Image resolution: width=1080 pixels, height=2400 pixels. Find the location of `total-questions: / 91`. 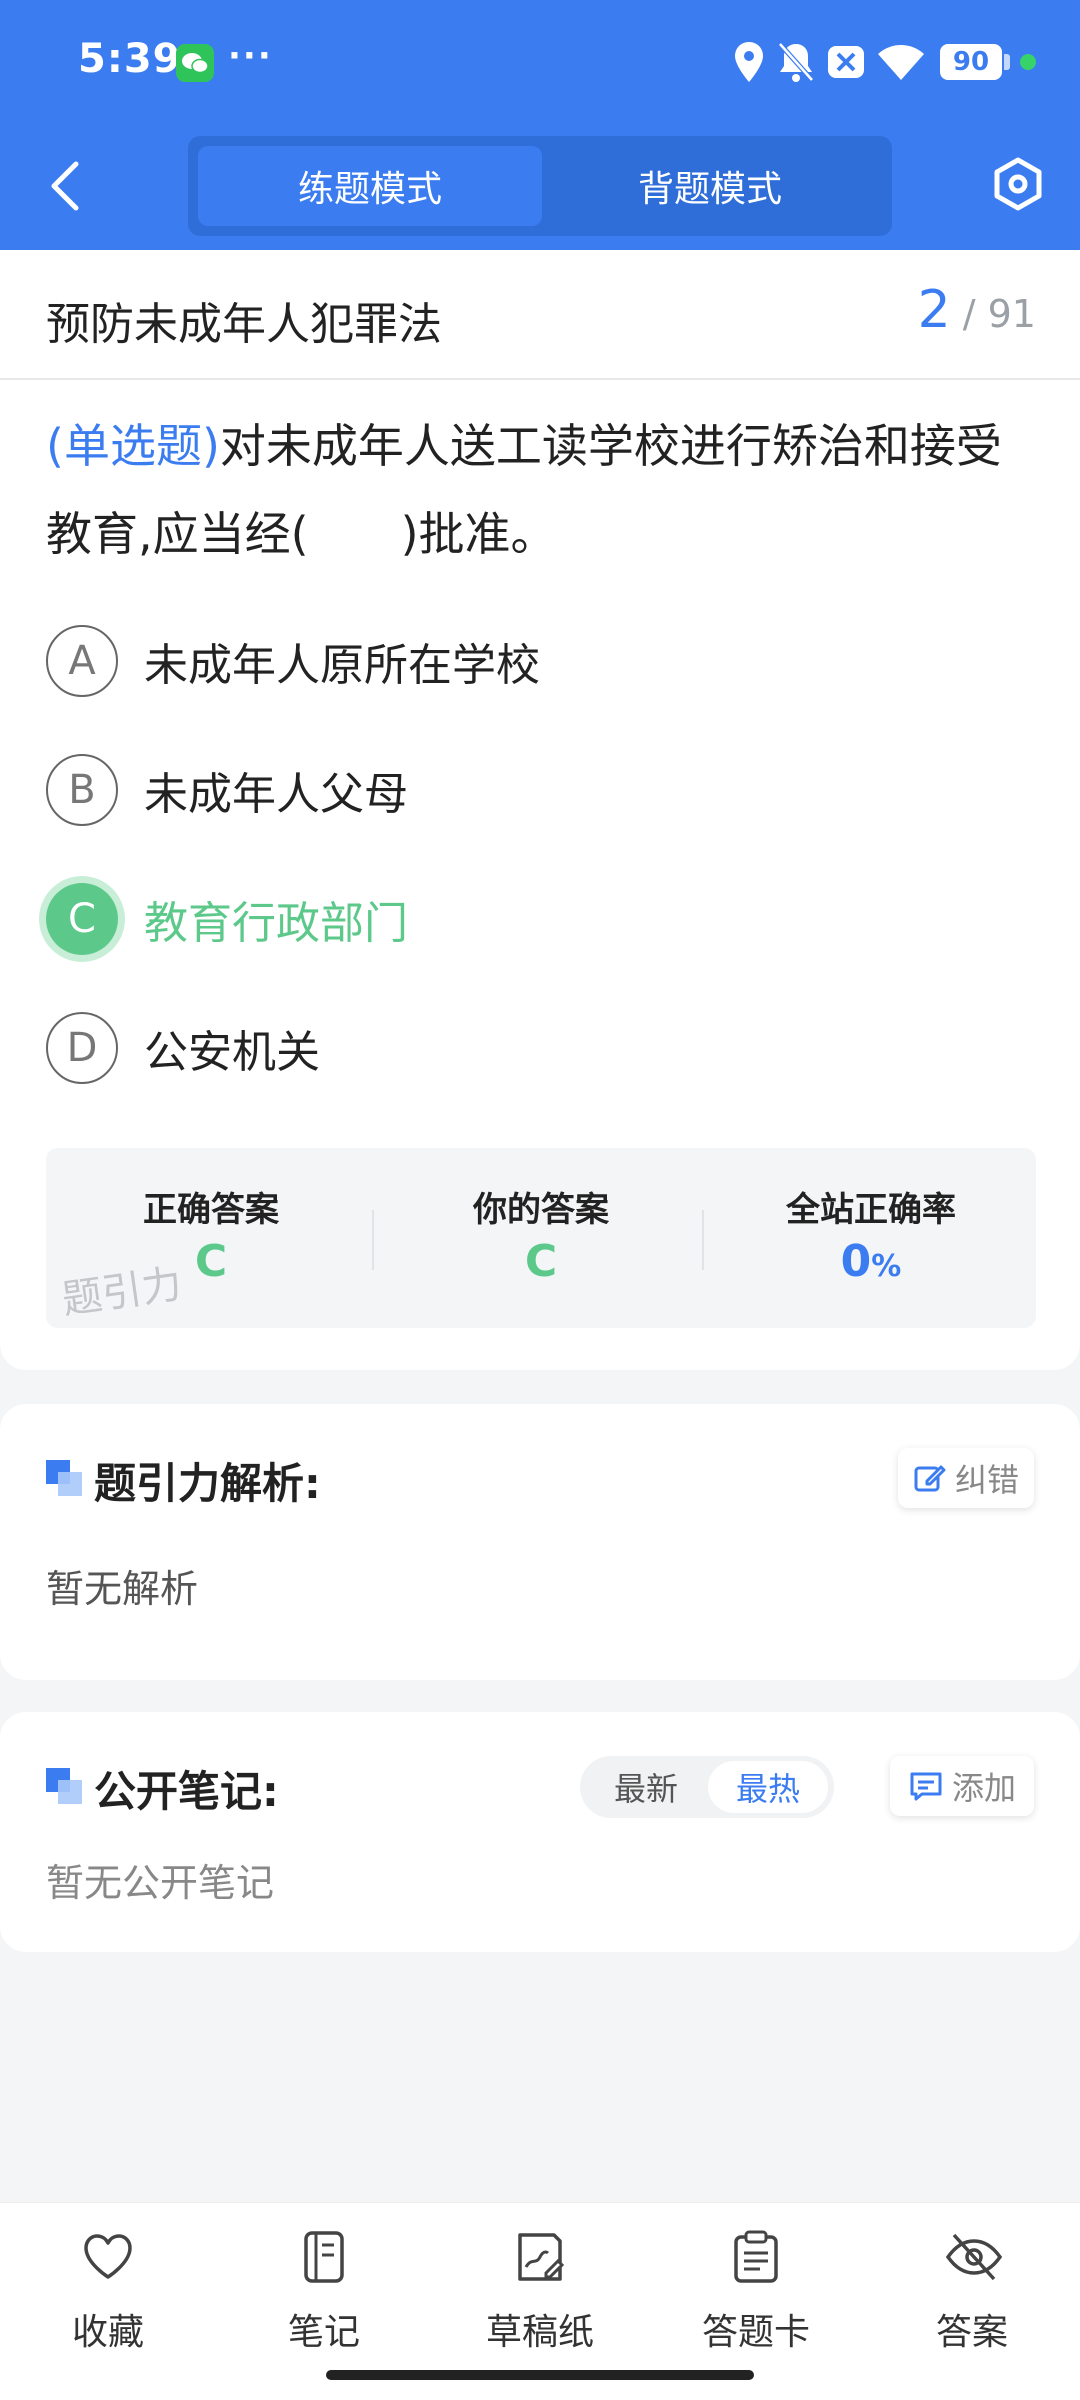

total-questions: / 91 is located at coordinates (999, 314).